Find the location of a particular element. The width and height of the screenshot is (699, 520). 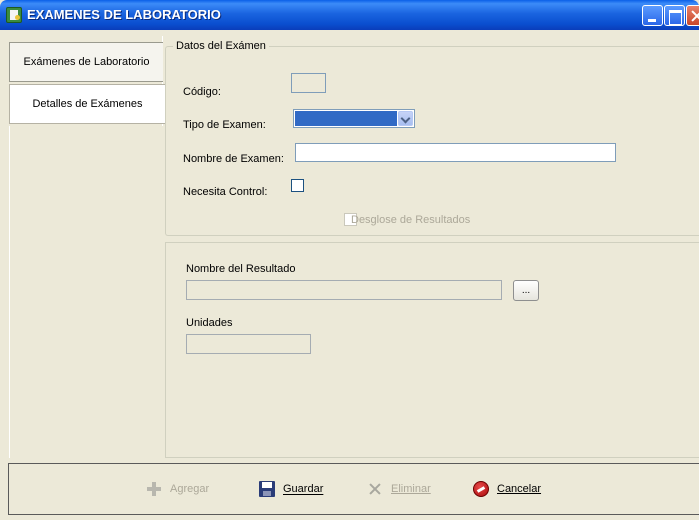

window-title: EXAMENES DE LABORATORIO is located at coordinates (124, 14).